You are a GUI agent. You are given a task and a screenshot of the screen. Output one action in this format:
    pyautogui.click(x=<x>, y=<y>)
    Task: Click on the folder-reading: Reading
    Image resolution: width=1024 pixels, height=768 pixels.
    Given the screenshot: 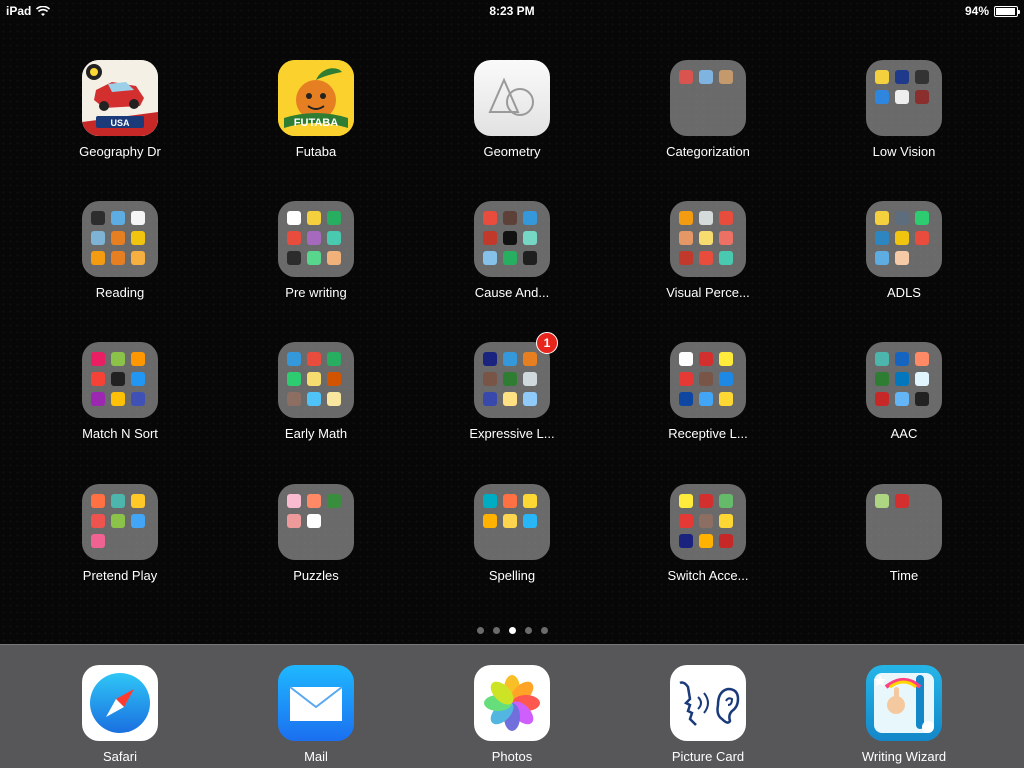 What is the action you would take?
    pyautogui.click(x=120, y=261)
    